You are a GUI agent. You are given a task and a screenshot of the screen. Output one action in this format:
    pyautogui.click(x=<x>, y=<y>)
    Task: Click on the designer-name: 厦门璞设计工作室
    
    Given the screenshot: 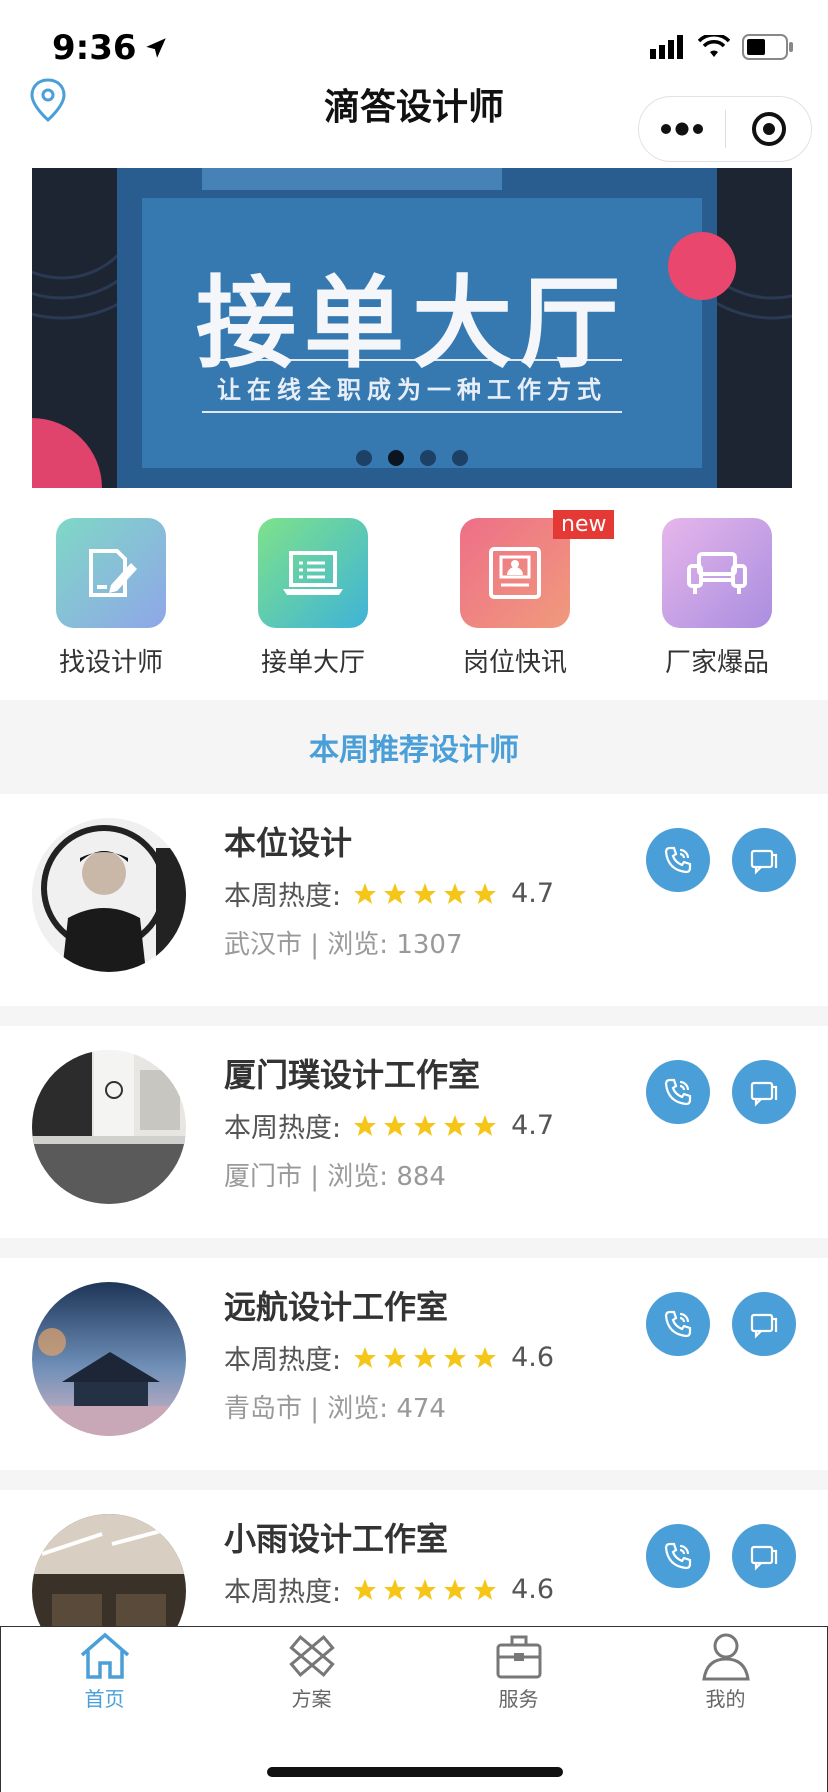 What is the action you would take?
    pyautogui.click(x=352, y=1075)
    